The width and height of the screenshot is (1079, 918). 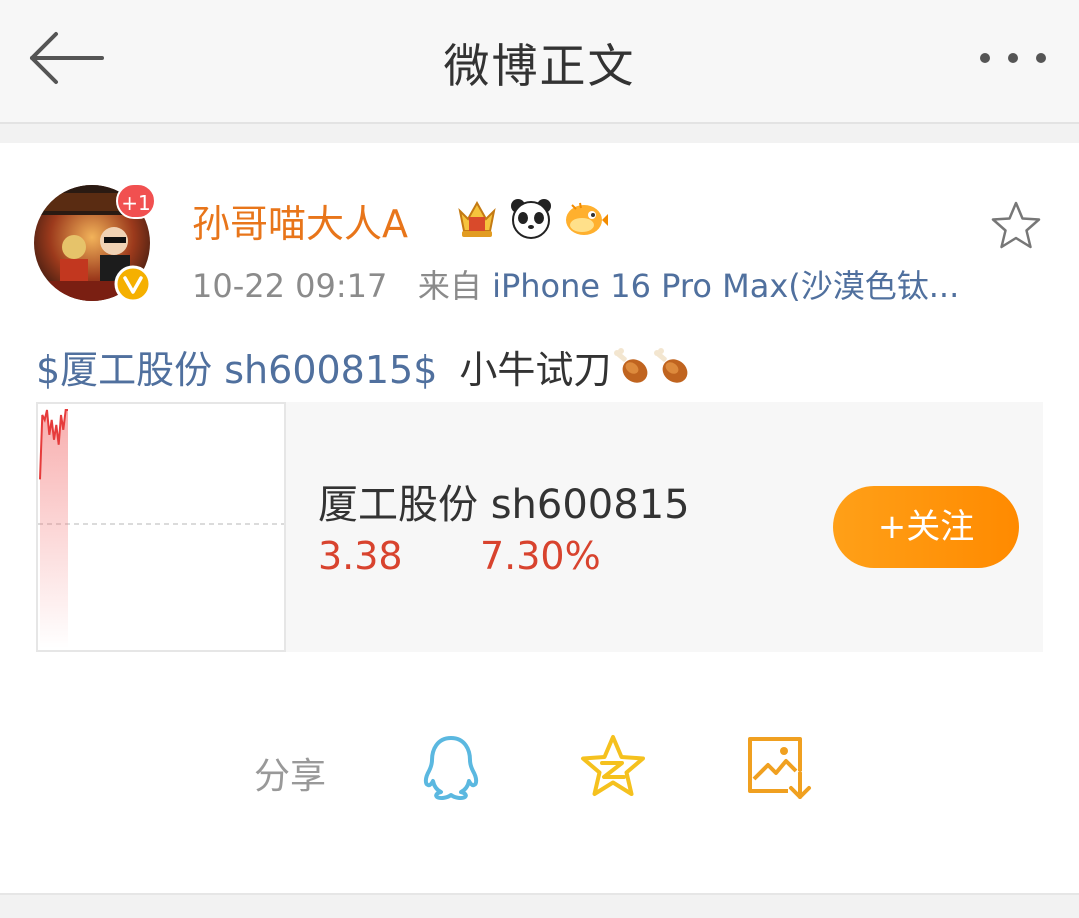 What do you see at coordinates (926, 527) in the screenshot?
I see `follow-button: +关注` at bounding box center [926, 527].